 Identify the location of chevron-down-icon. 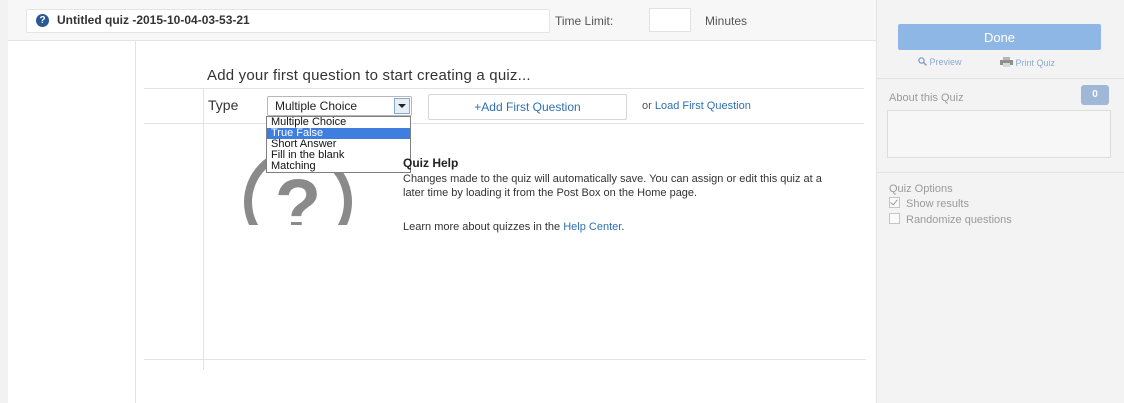
(402, 106).